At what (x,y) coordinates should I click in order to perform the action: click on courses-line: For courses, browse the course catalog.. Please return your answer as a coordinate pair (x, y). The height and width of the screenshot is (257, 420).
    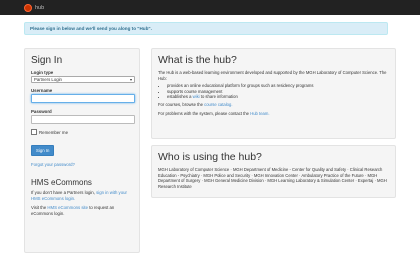
    Looking at the image, I should click on (273, 105).